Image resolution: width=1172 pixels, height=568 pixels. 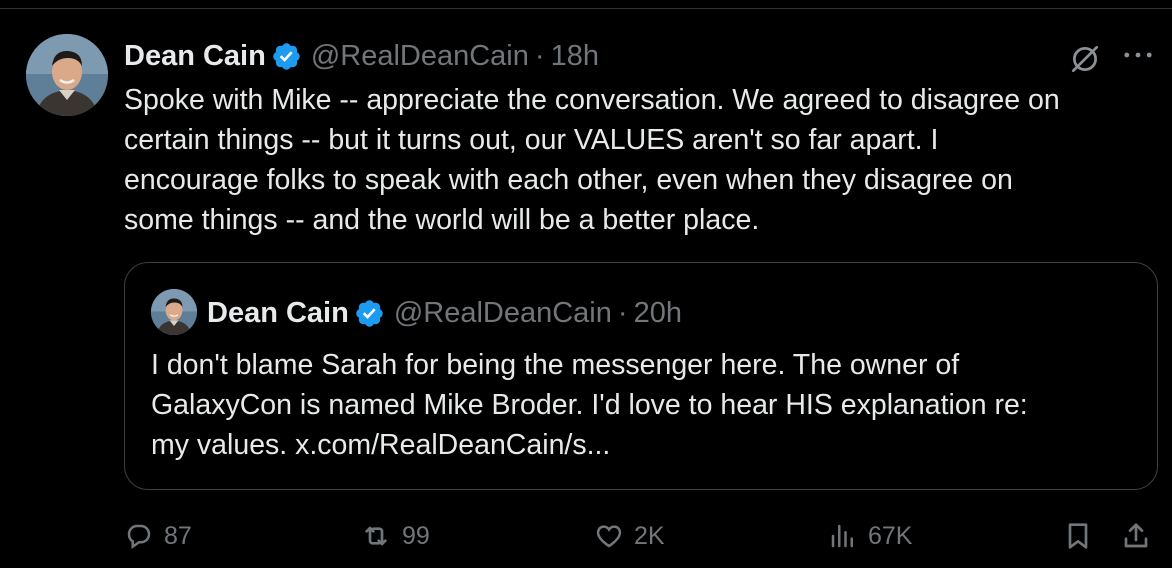 I want to click on timestamp: 18h, so click(x=575, y=56).